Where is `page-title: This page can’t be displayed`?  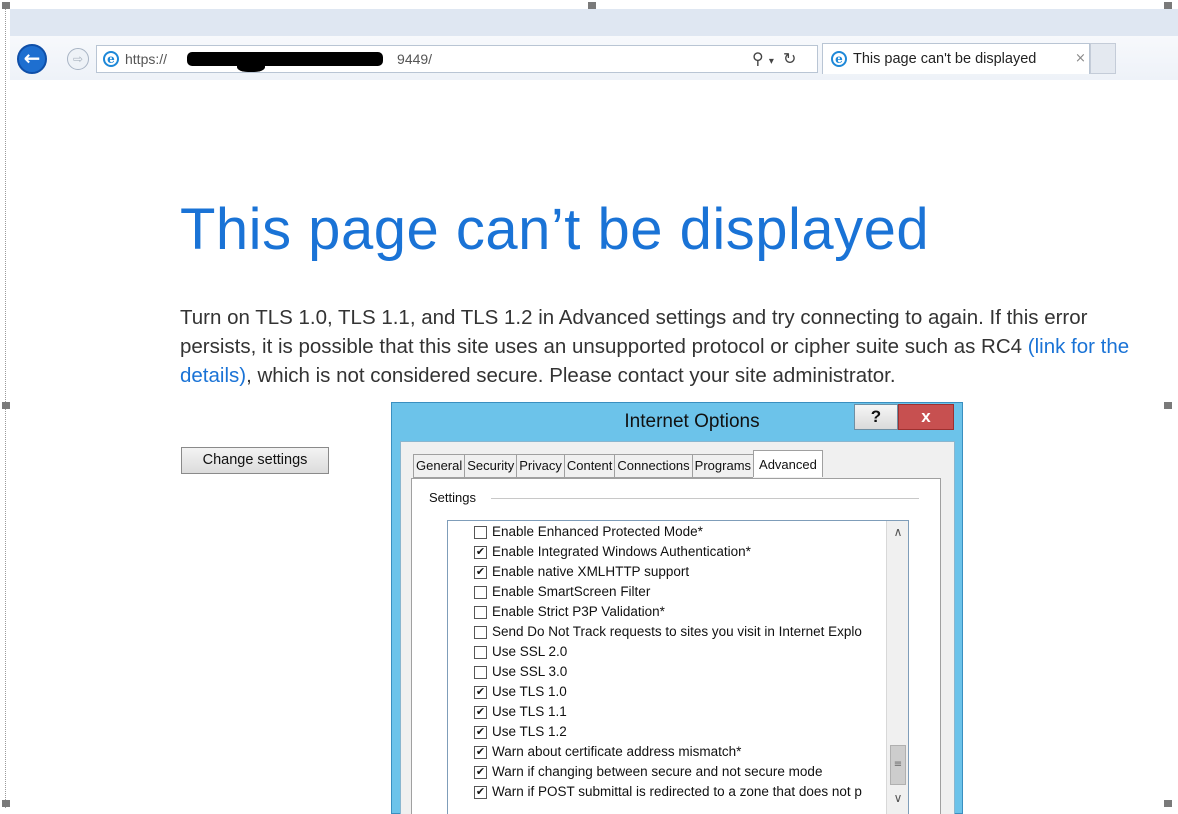 page-title: This page can’t be displayed is located at coordinates (555, 229).